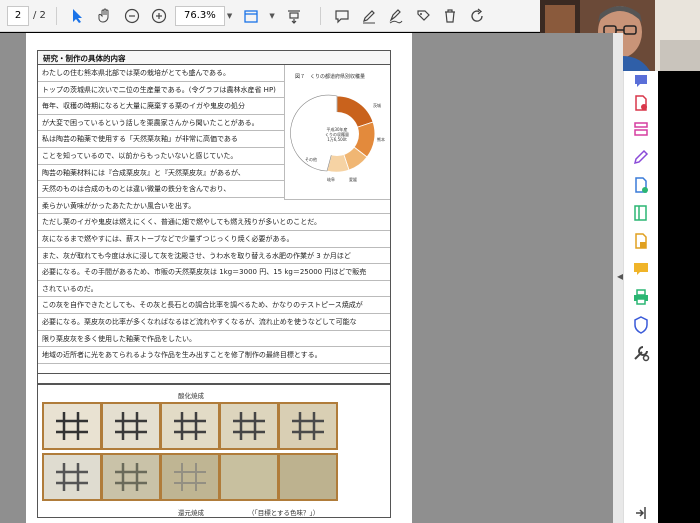  What do you see at coordinates (641, 353) in the screenshot?
I see `more-tools-icon` at bounding box center [641, 353].